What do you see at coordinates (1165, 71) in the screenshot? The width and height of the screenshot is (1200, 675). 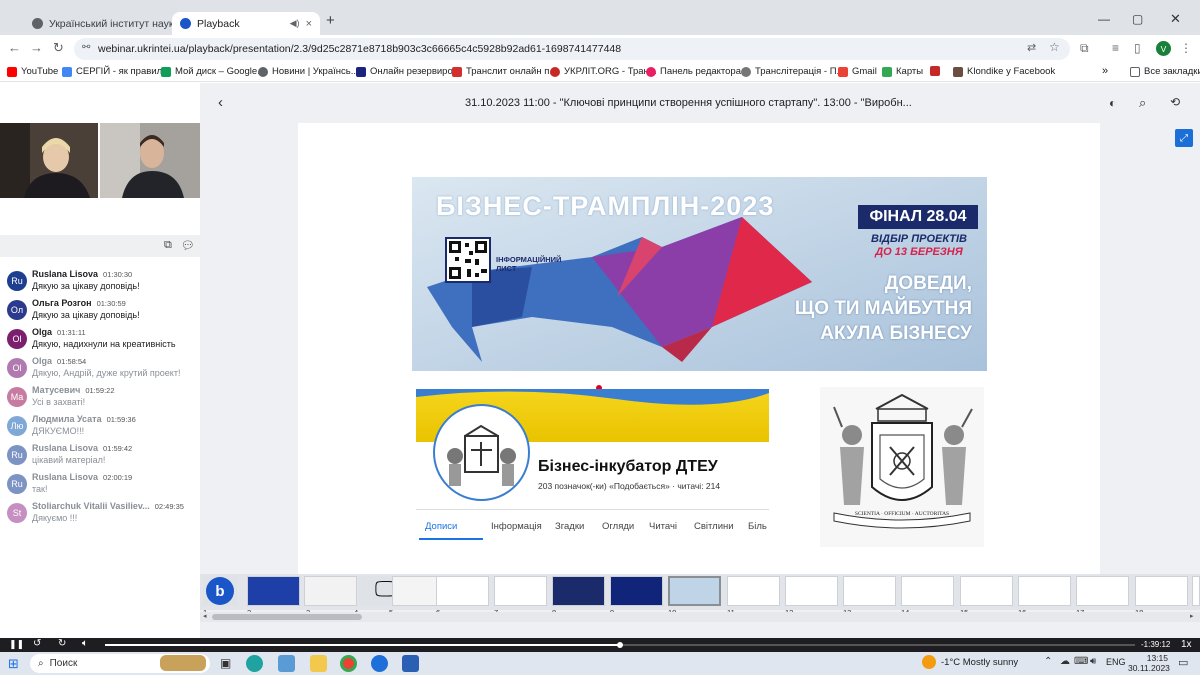 I see `all-bookmarks-button: Все закладки` at bounding box center [1165, 71].